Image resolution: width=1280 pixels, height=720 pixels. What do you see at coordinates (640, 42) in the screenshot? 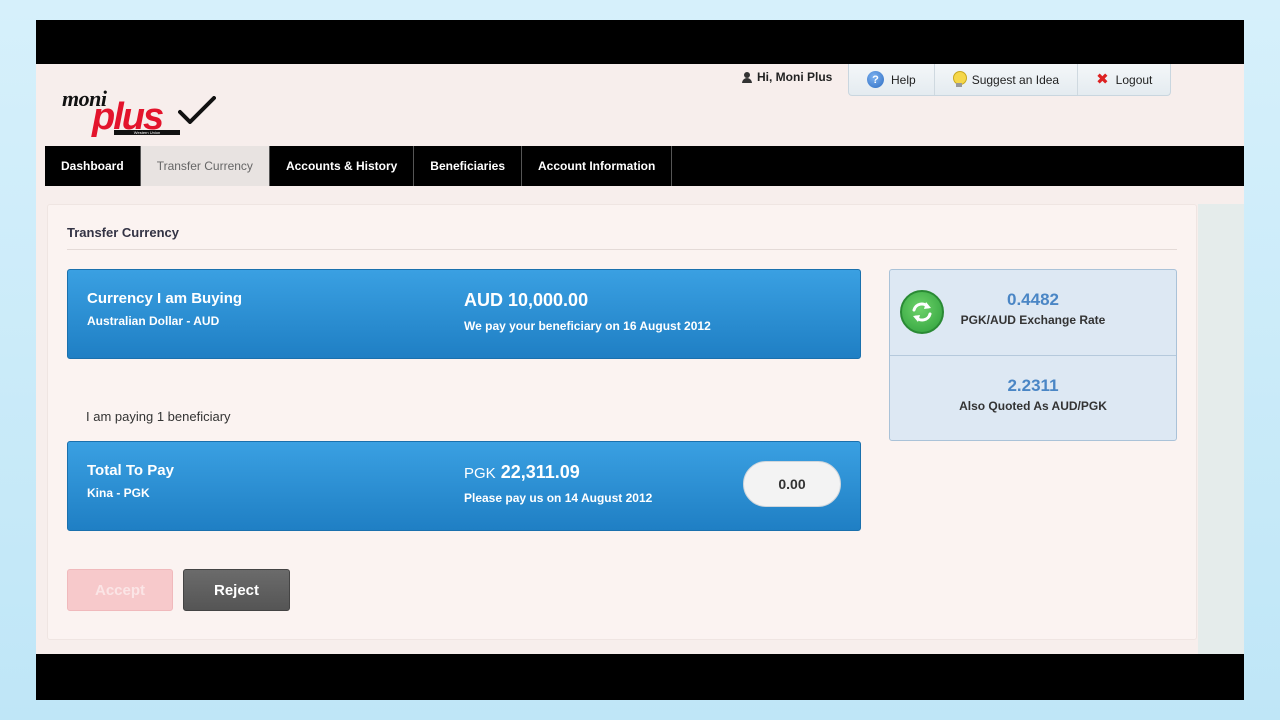
I see `top-black-bar` at bounding box center [640, 42].